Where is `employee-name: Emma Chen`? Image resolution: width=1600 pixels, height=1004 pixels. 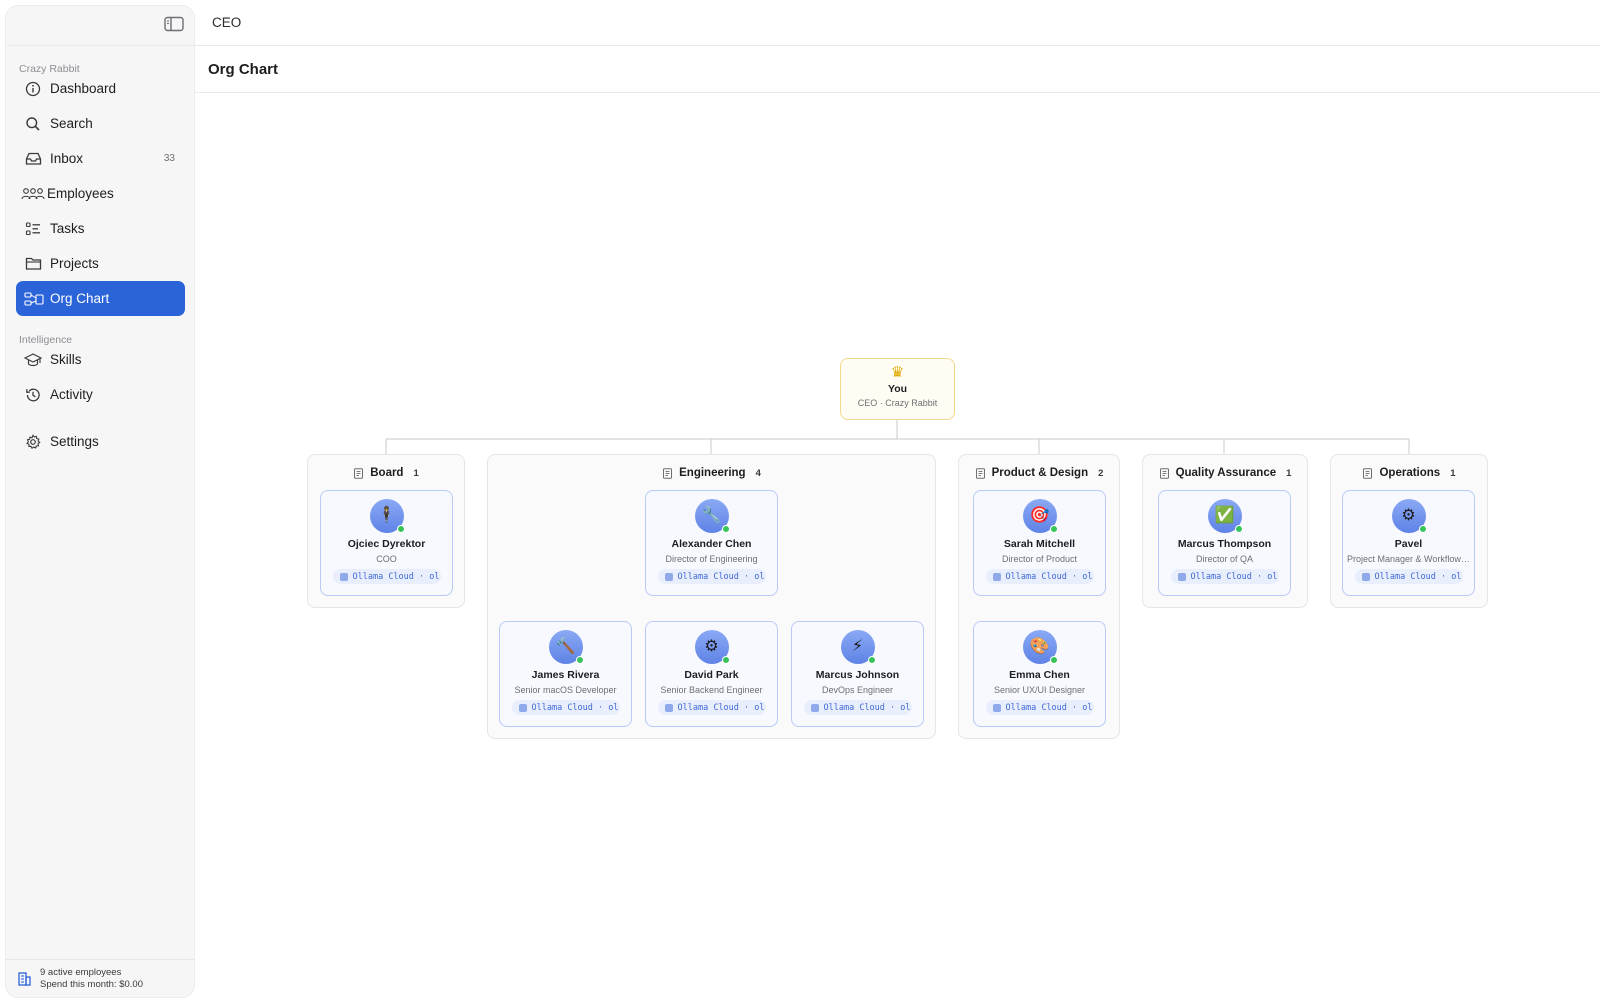 employee-name: Emma Chen is located at coordinates (1039, 675).